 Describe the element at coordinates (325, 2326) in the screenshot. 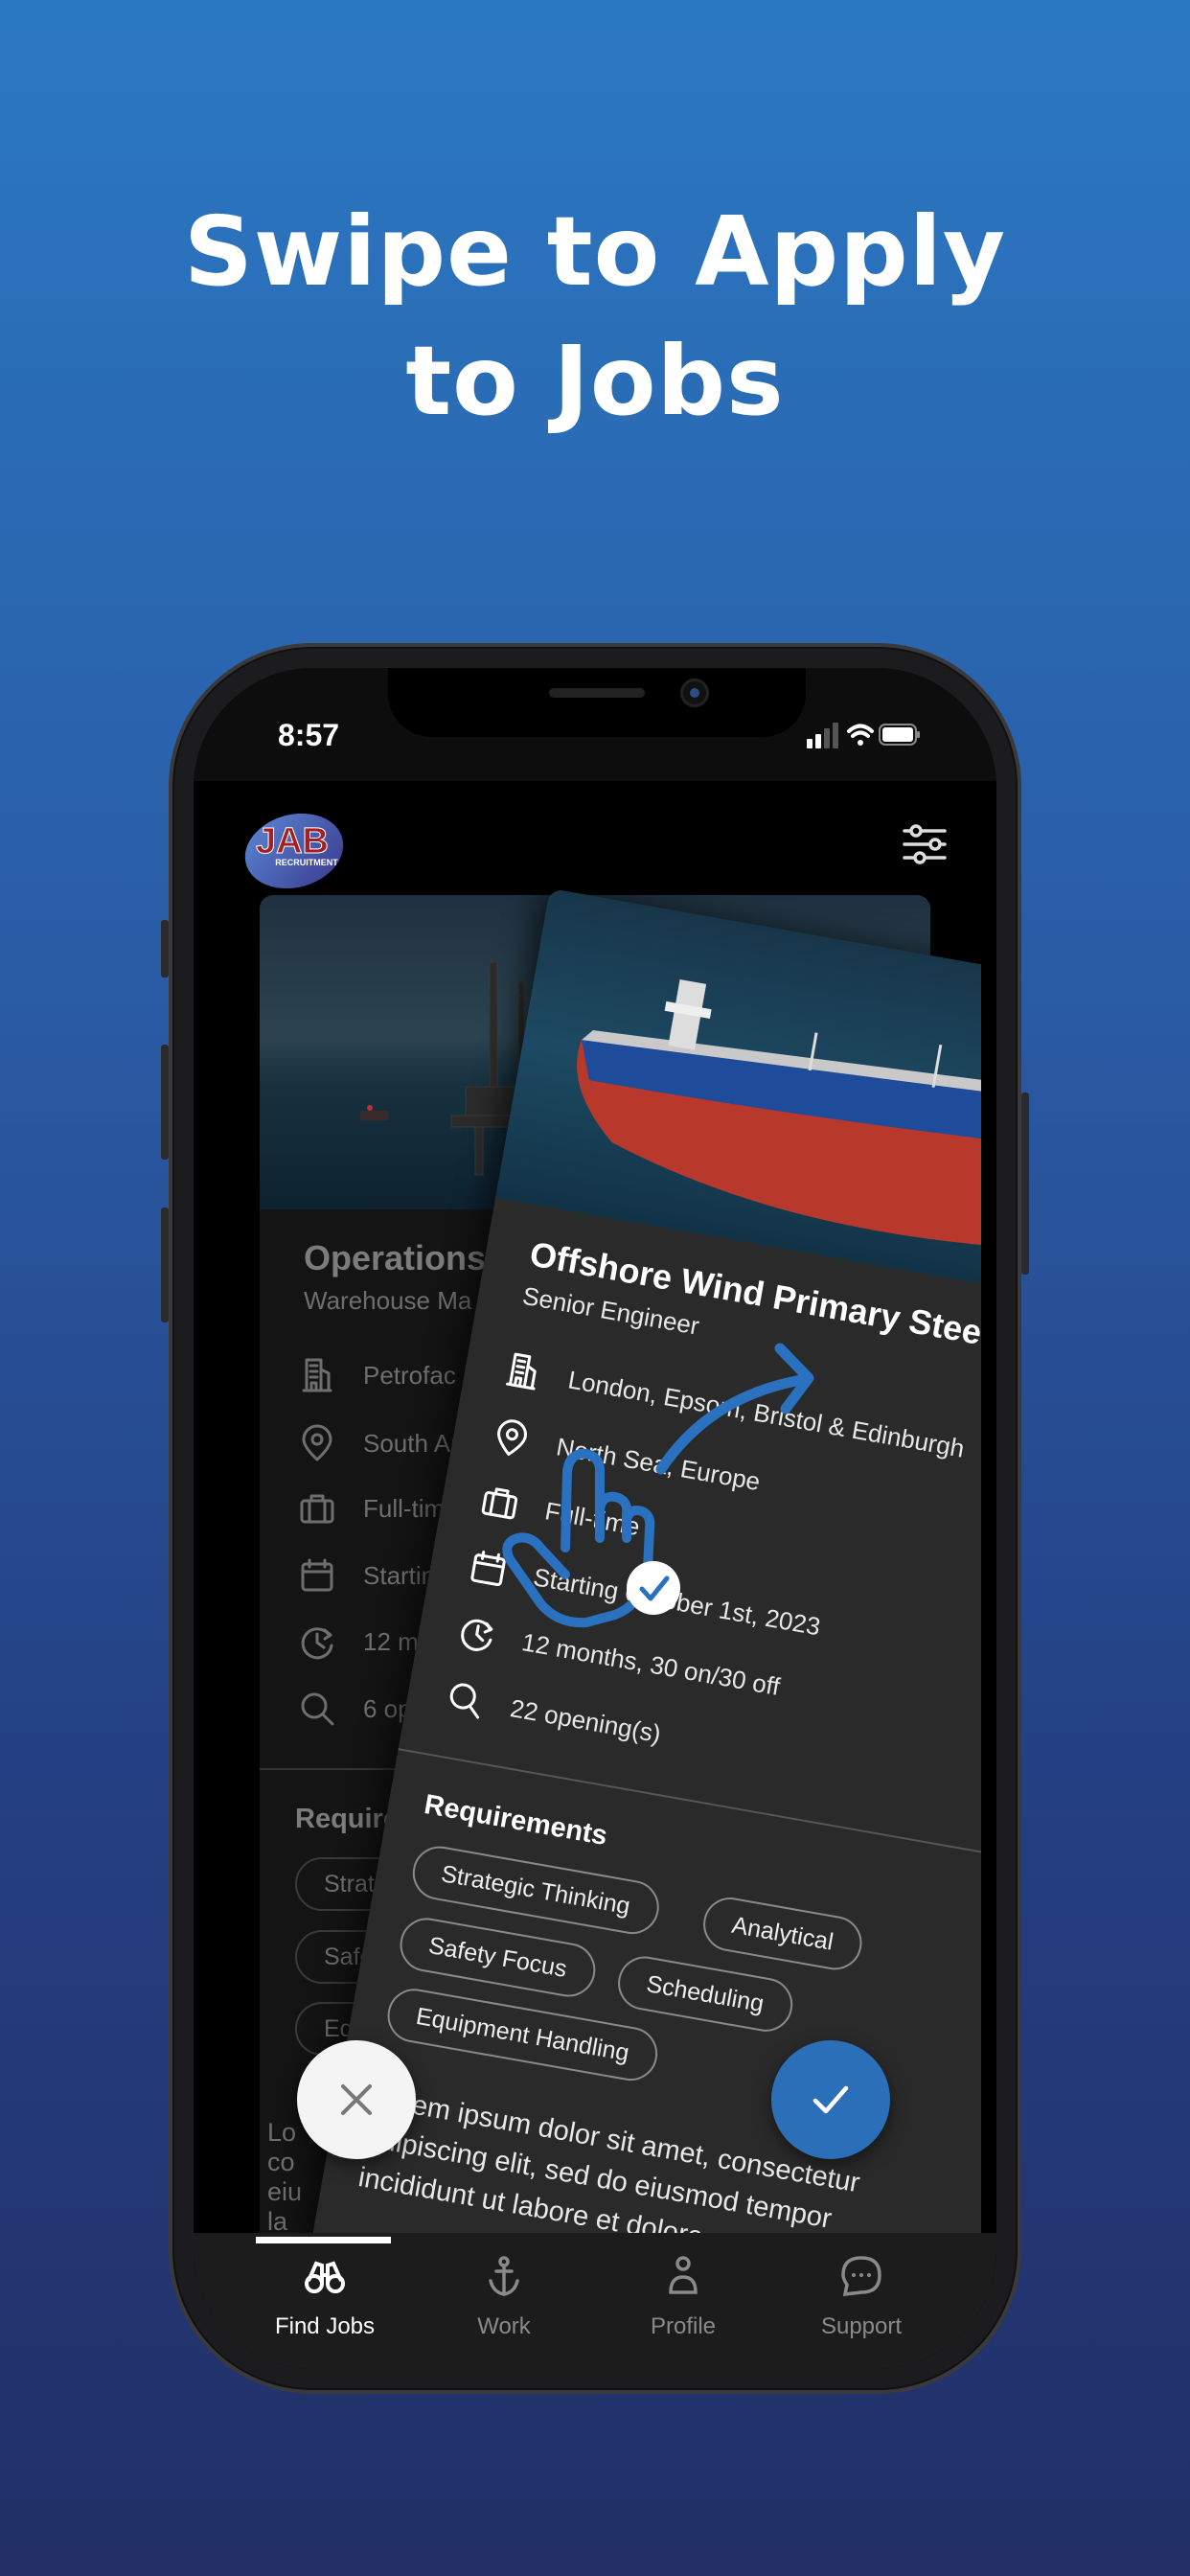

I see `tab-label: Find Jobs` at that location.